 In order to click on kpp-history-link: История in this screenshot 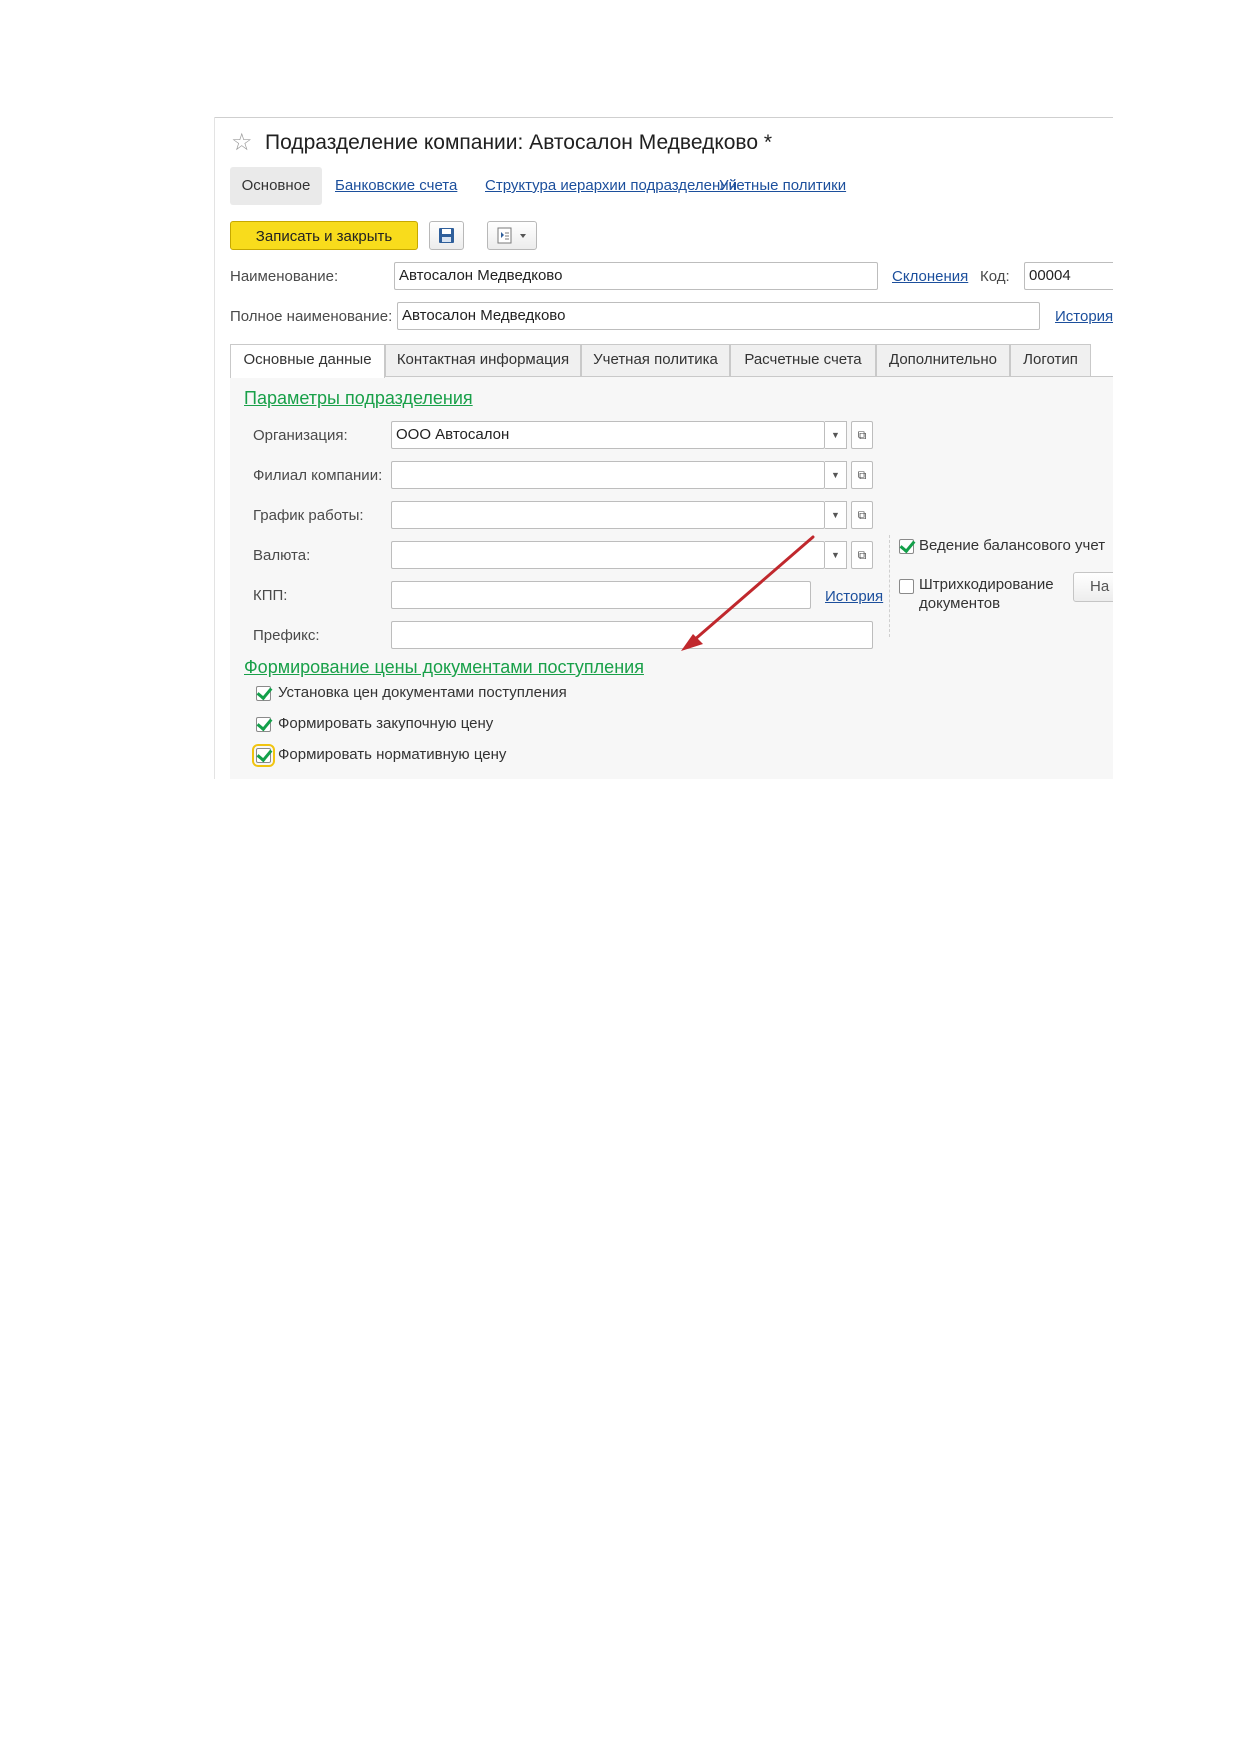, I will do `click(854, 597)`.